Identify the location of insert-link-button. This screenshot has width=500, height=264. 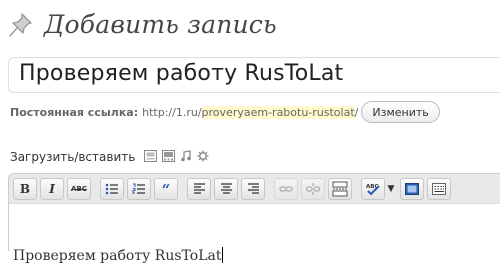
(286, 188).